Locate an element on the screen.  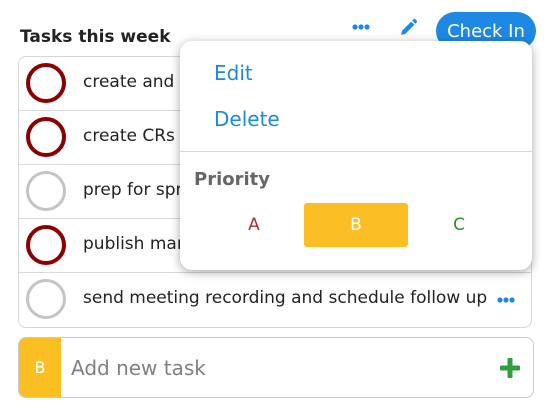
add-task-bar: B is located at coordinates (276, 367).